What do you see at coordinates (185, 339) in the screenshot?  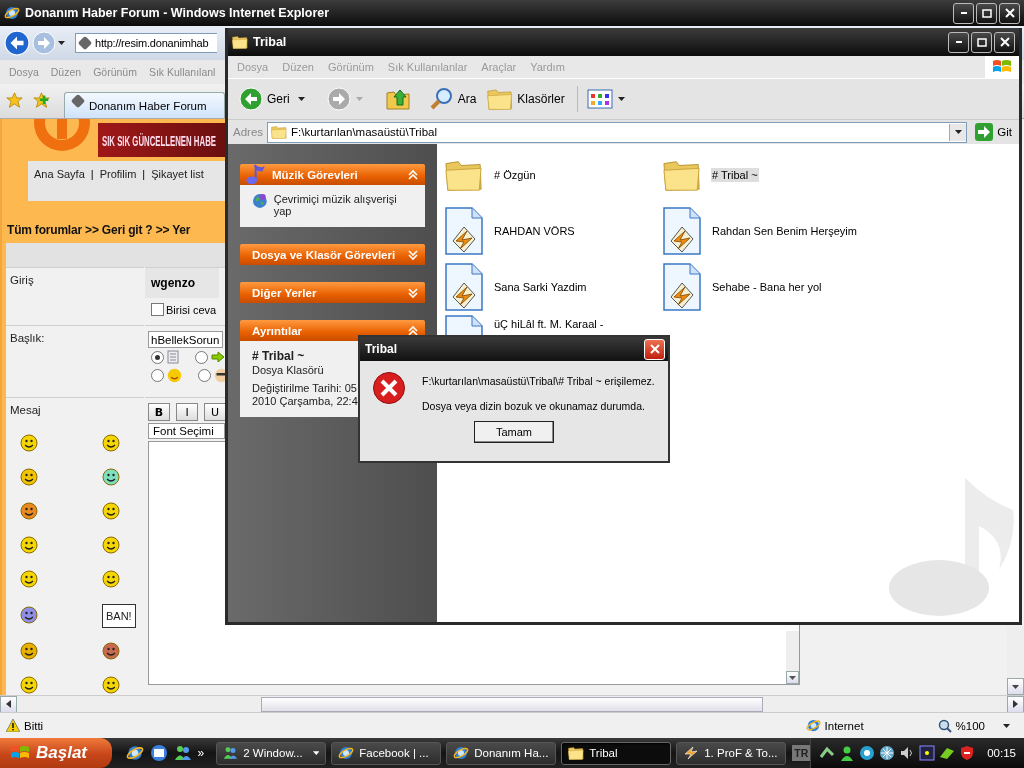 I see `title-input: hBellekSorun` at bounding box center [185, 339].